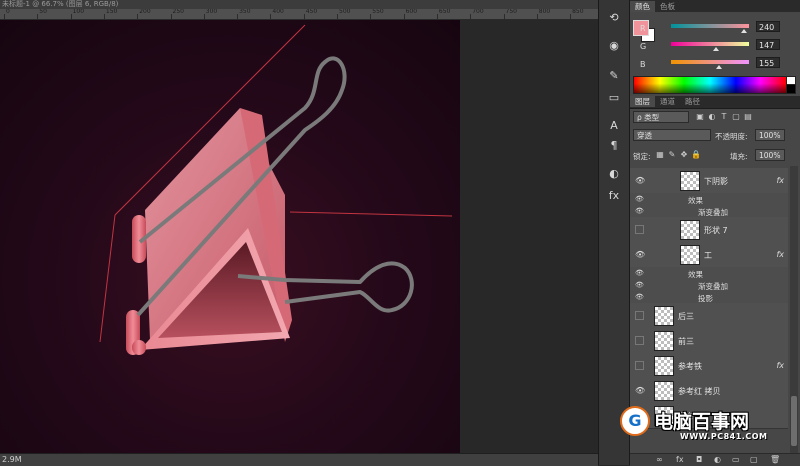  I want to click on ruler-label: 450, so click(311, 12).